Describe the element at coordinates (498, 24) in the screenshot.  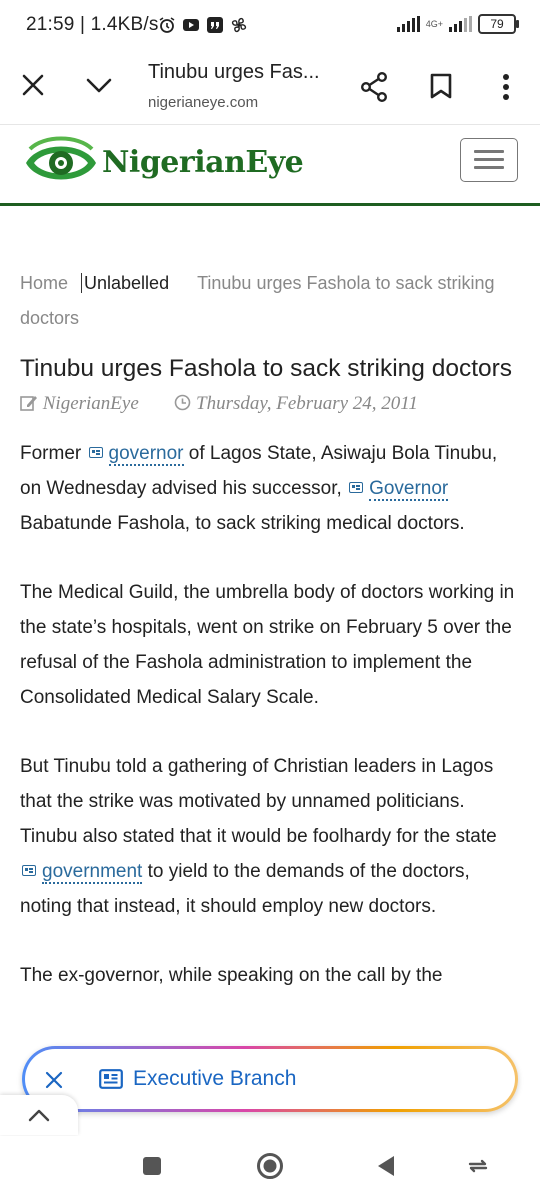
I see `battery-icon: 79` at that location.